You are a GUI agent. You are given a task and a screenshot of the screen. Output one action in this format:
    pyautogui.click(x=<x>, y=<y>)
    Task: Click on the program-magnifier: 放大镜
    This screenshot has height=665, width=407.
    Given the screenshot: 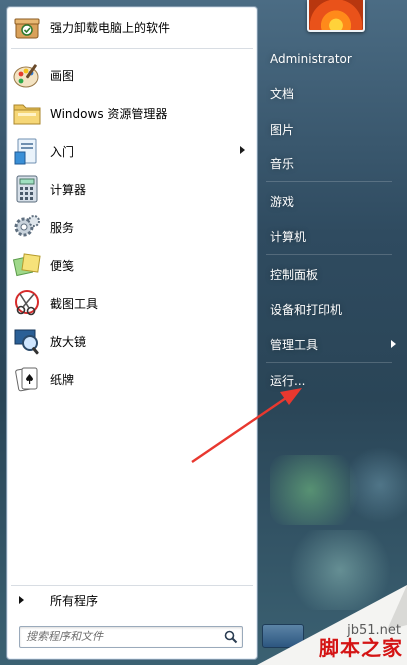 What is the action you would take?
    pyautogui.click(x=131, y=341)
    